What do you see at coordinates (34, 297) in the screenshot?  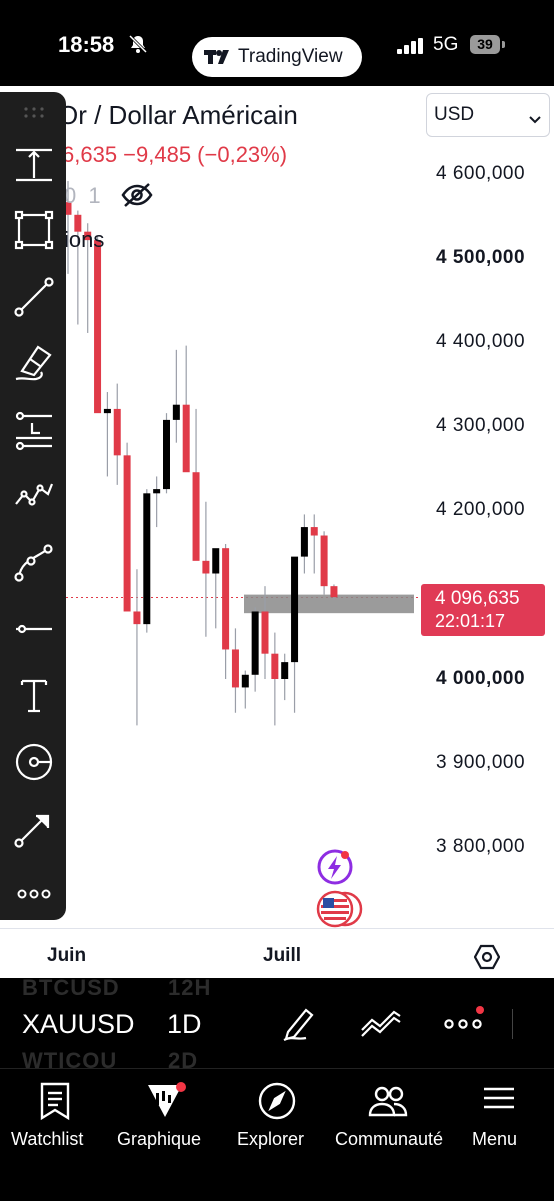 I see `trend-line-icon` at bounding box center [34, 297].